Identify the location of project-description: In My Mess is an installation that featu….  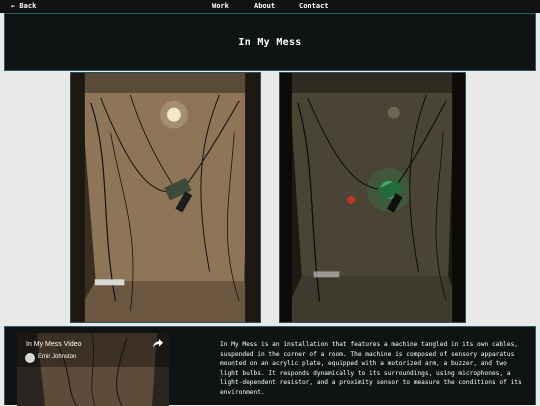
(371, 368).